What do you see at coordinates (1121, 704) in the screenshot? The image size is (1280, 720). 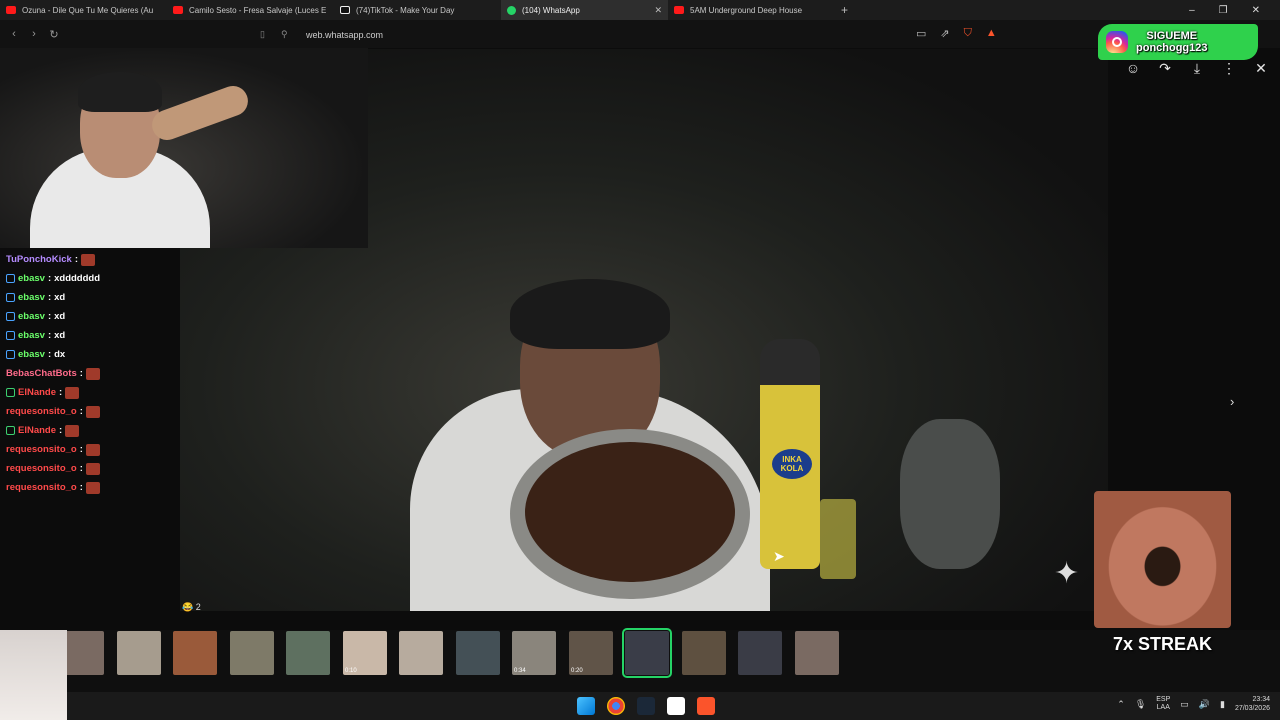 I see `tray-chevron-icon: ⌃` at bounding box center [1121, 704].